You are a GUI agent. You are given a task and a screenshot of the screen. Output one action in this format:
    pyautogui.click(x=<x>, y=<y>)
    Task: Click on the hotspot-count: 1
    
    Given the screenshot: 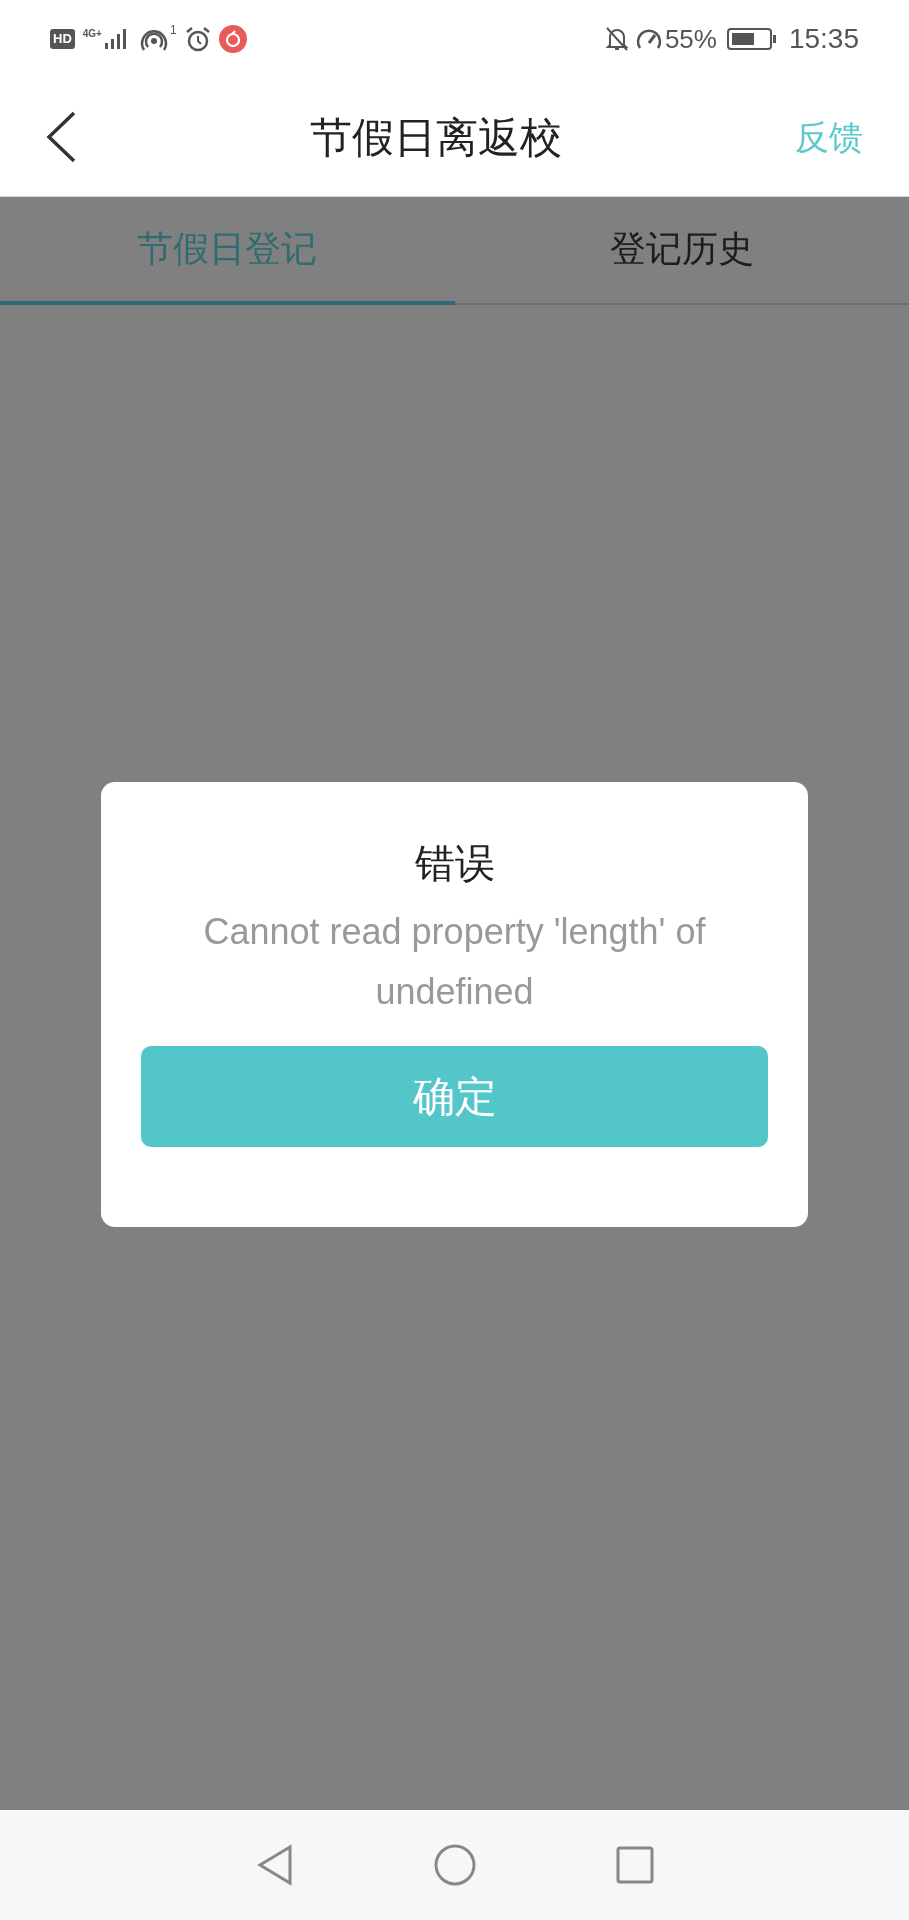 What is the action you would take?
    pyautogui.click(x=173, y=30)
    